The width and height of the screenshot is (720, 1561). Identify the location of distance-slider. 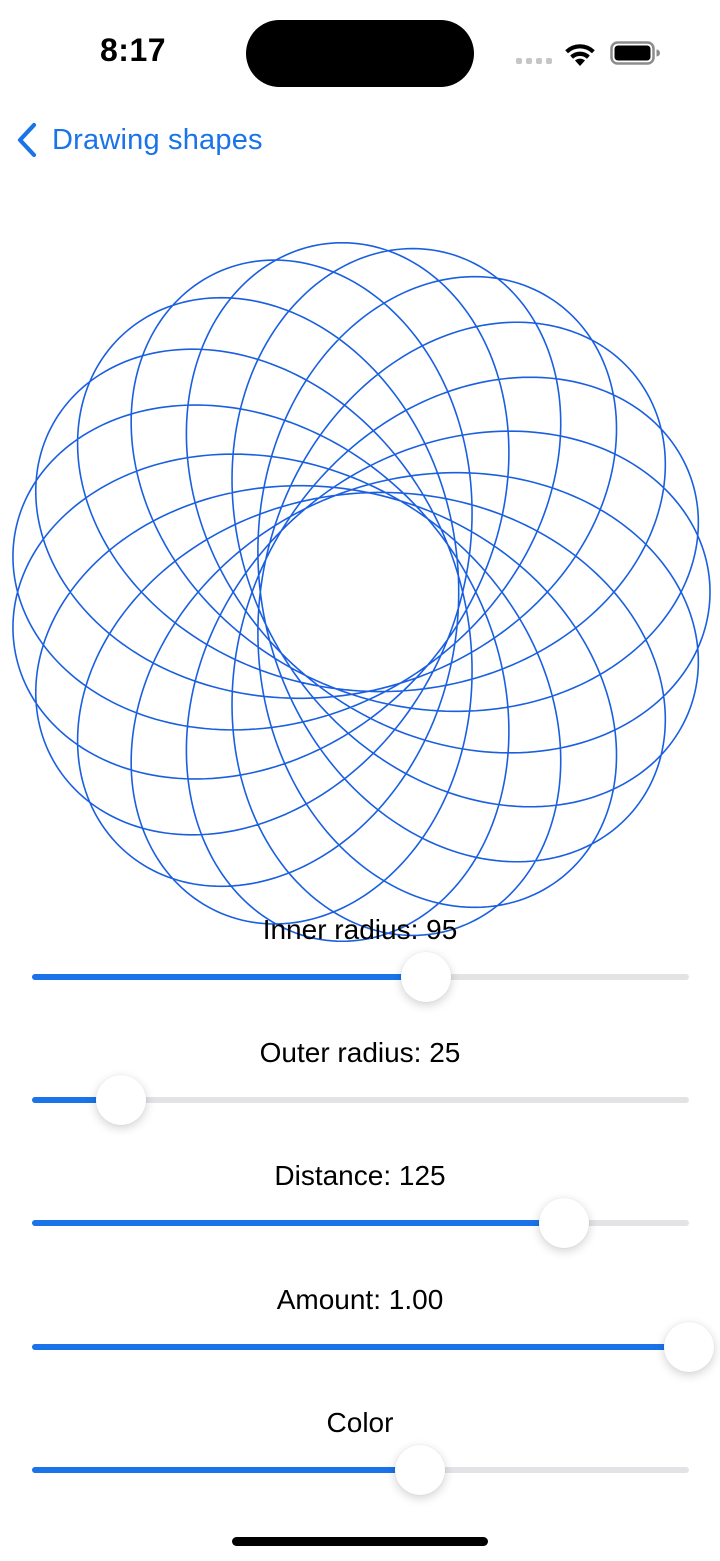
(360, 1223).